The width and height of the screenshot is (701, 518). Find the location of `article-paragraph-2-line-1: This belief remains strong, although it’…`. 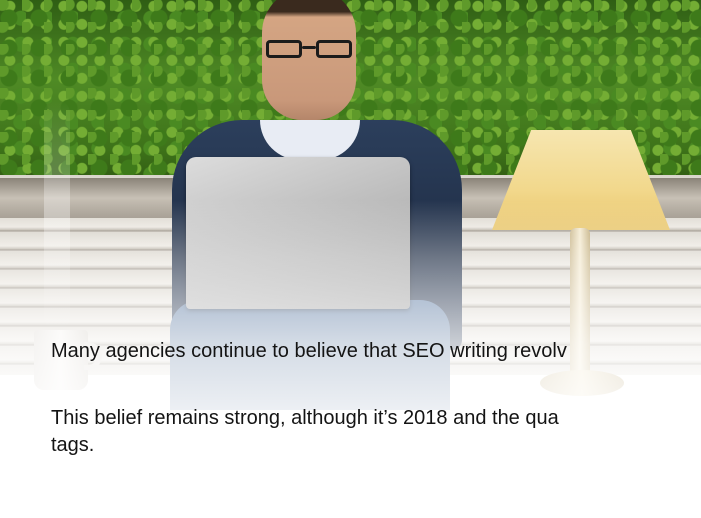

article-paragraph-2-line-1: This belief remains strong, although it’… is located at coordinates (305, 418).